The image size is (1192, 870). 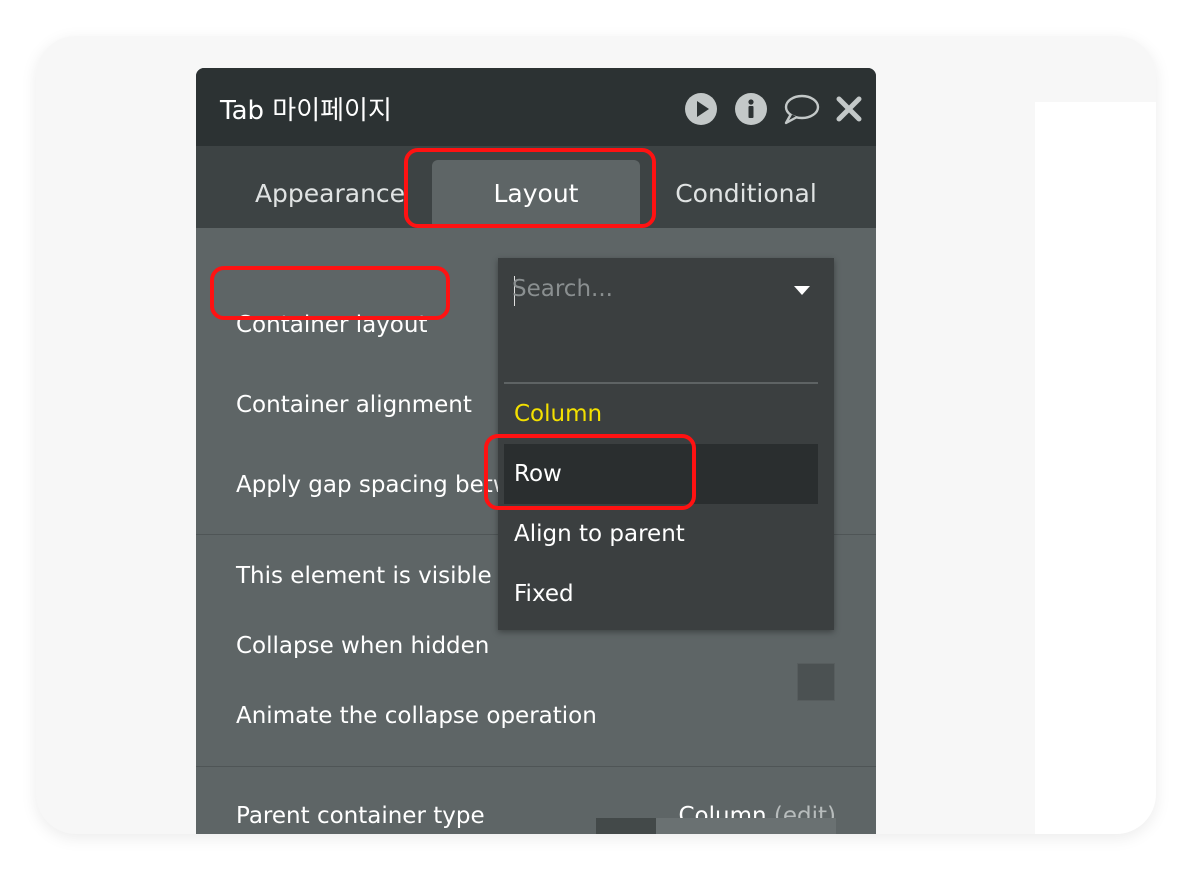 I want to click on tab-conditional: Conditional, so click(x=746, y=194).